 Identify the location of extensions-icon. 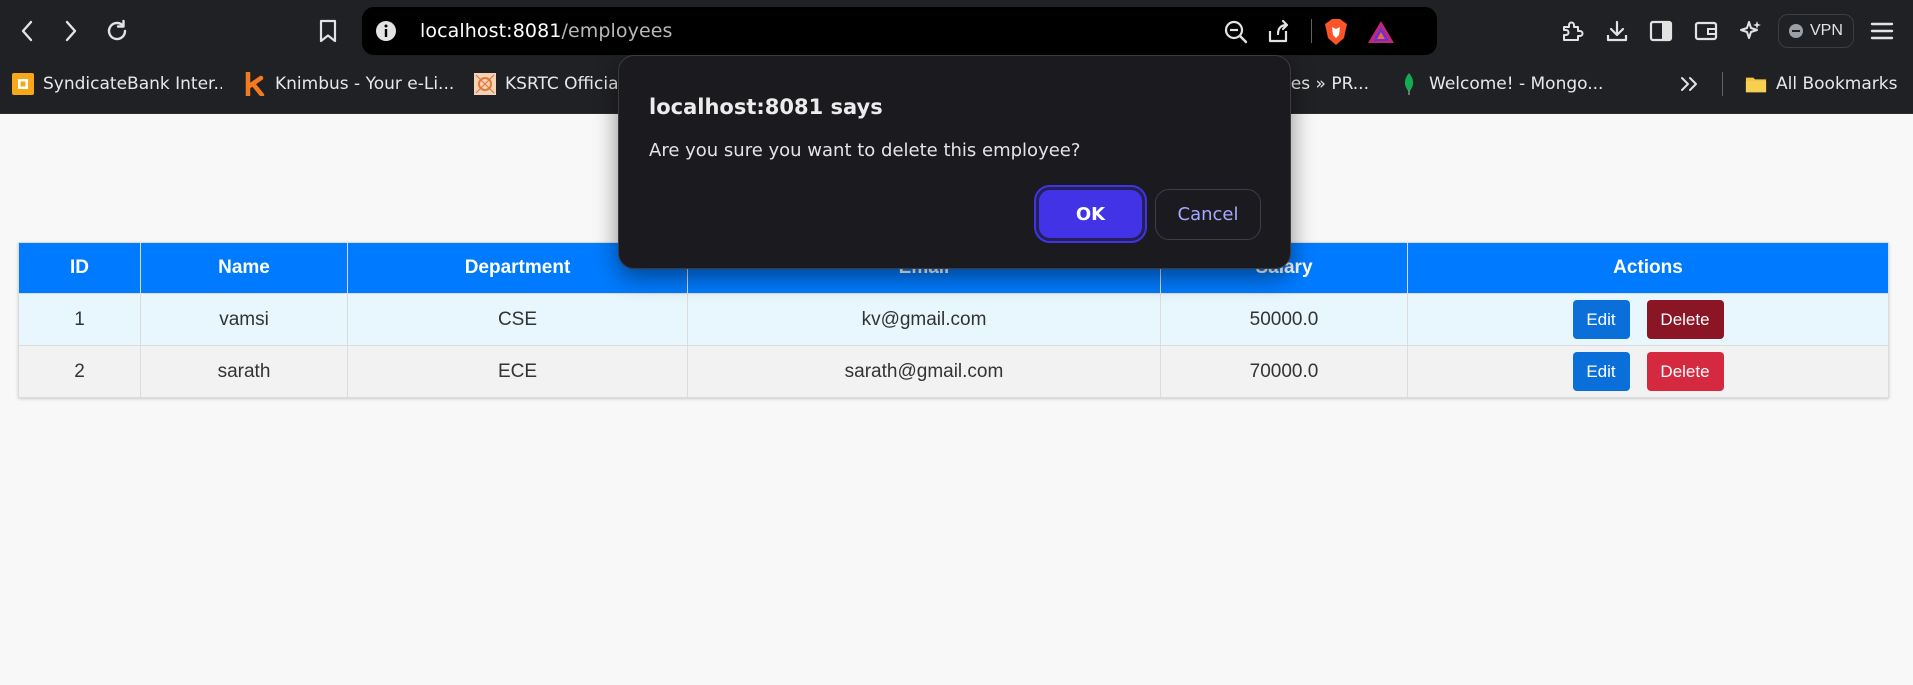
(1572, 31).